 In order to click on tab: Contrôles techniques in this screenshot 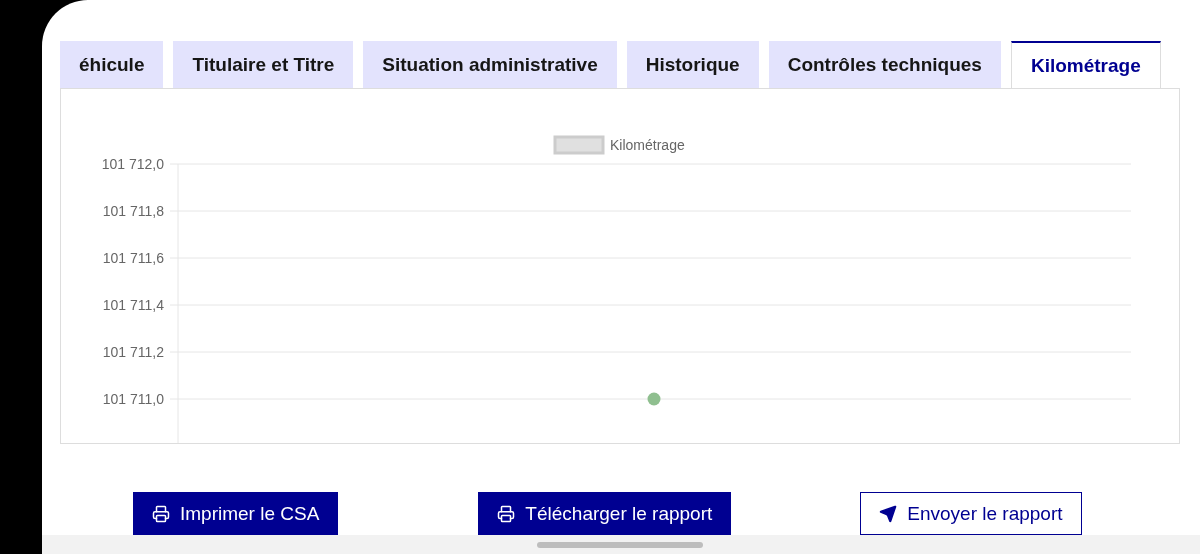, I will do `click(884, 64)`.